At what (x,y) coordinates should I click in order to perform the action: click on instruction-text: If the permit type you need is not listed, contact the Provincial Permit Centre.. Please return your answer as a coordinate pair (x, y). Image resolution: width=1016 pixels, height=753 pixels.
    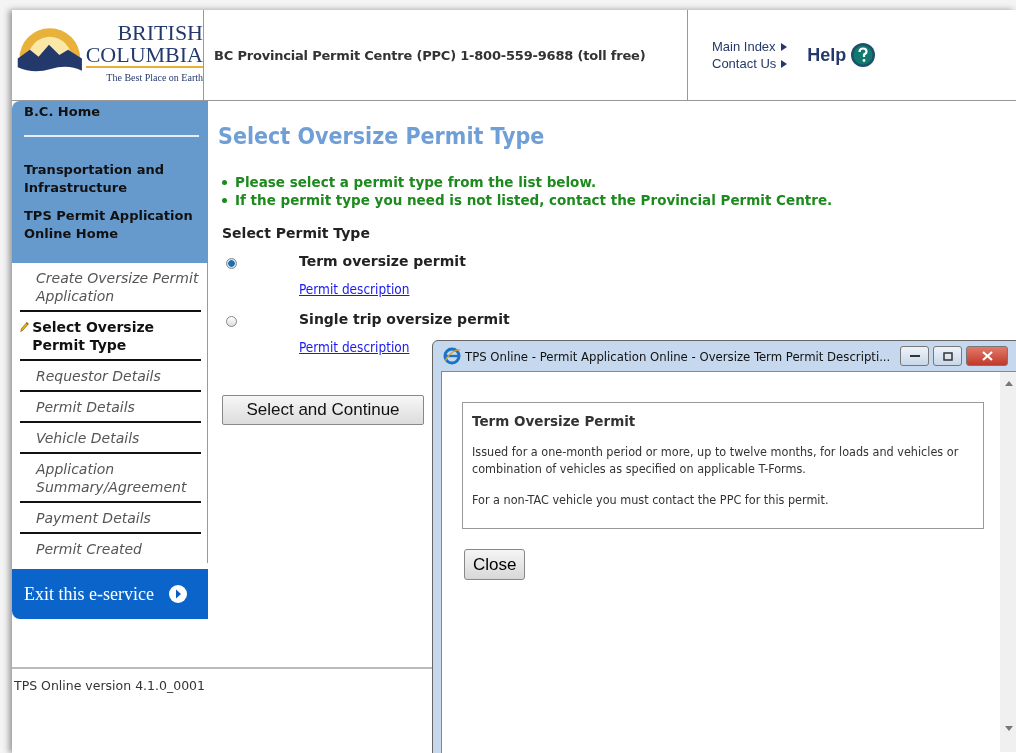
    Looking at the image, I should click on (534, 200).